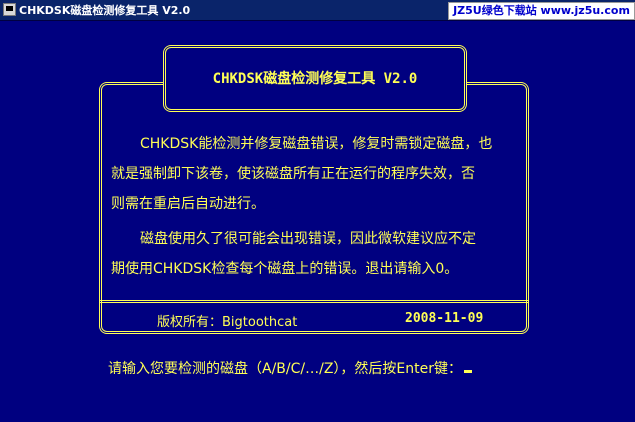 Image resolution: width=635 pixels, height=422 pixels. I want to click on footer-divider, so click(314, 302).